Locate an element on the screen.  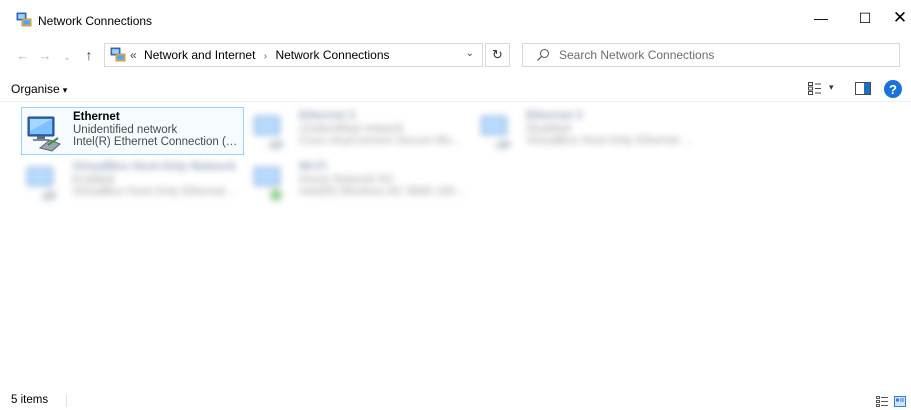
organise-menu: Organise ▾ is located at coordinates (39, 89).